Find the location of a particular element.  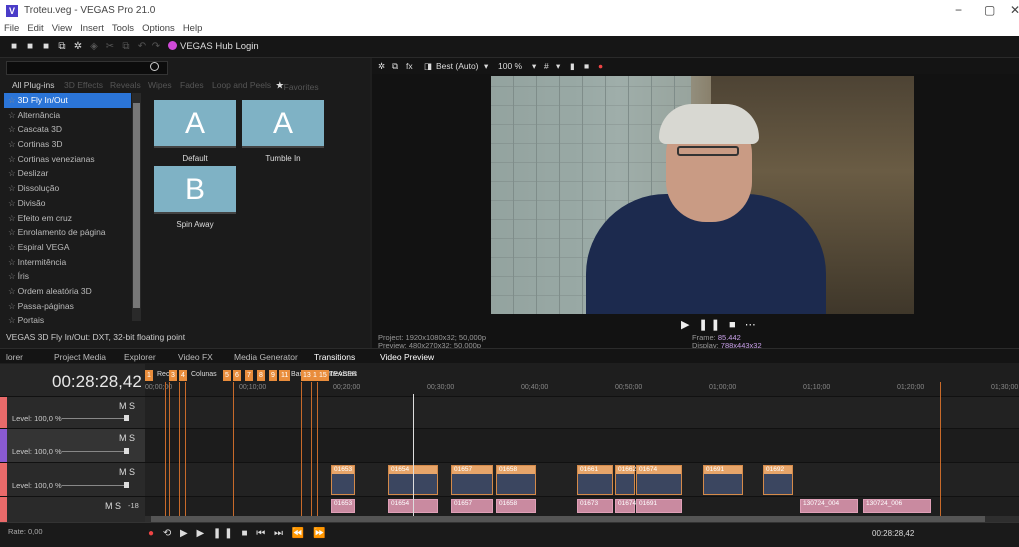

save-icon: ■ is located at coordinates (46, 47).